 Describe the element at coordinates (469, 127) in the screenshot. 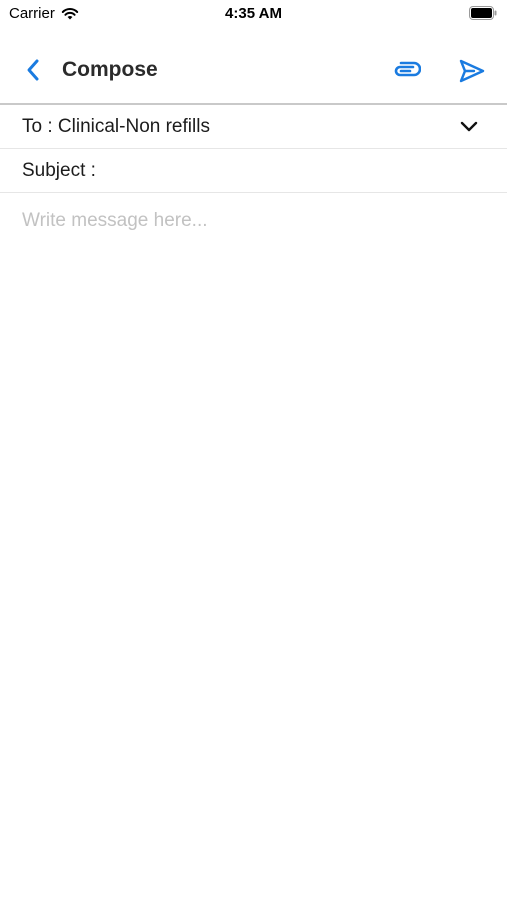

I see `chevron-down-icon` at that location.